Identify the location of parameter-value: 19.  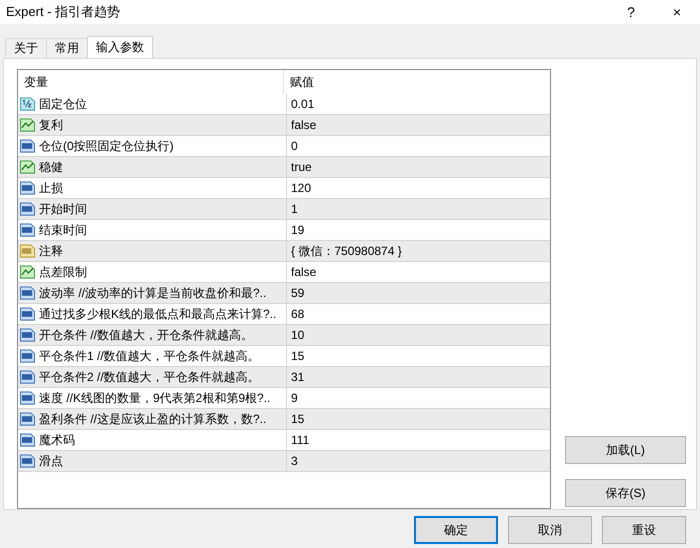
(418, 230).